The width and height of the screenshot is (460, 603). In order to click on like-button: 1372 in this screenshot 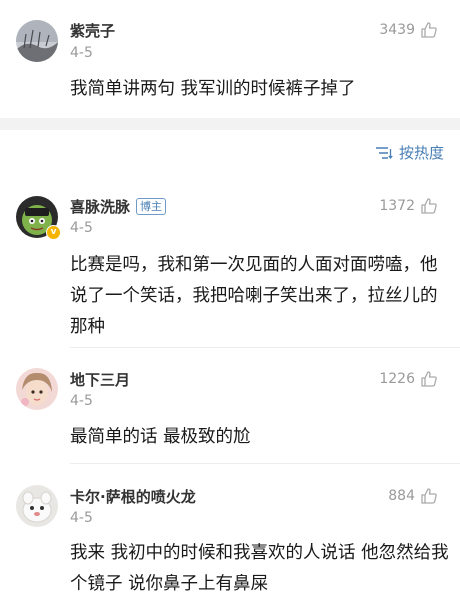, I will do `click(408, 206)`.